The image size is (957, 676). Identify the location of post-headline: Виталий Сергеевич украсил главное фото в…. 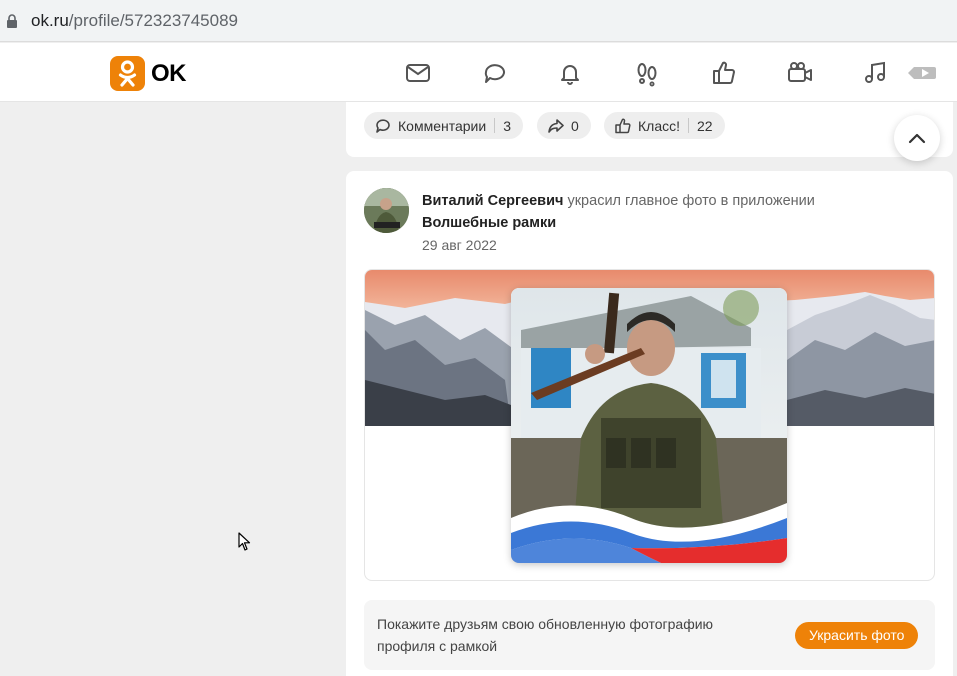
(662, 212).